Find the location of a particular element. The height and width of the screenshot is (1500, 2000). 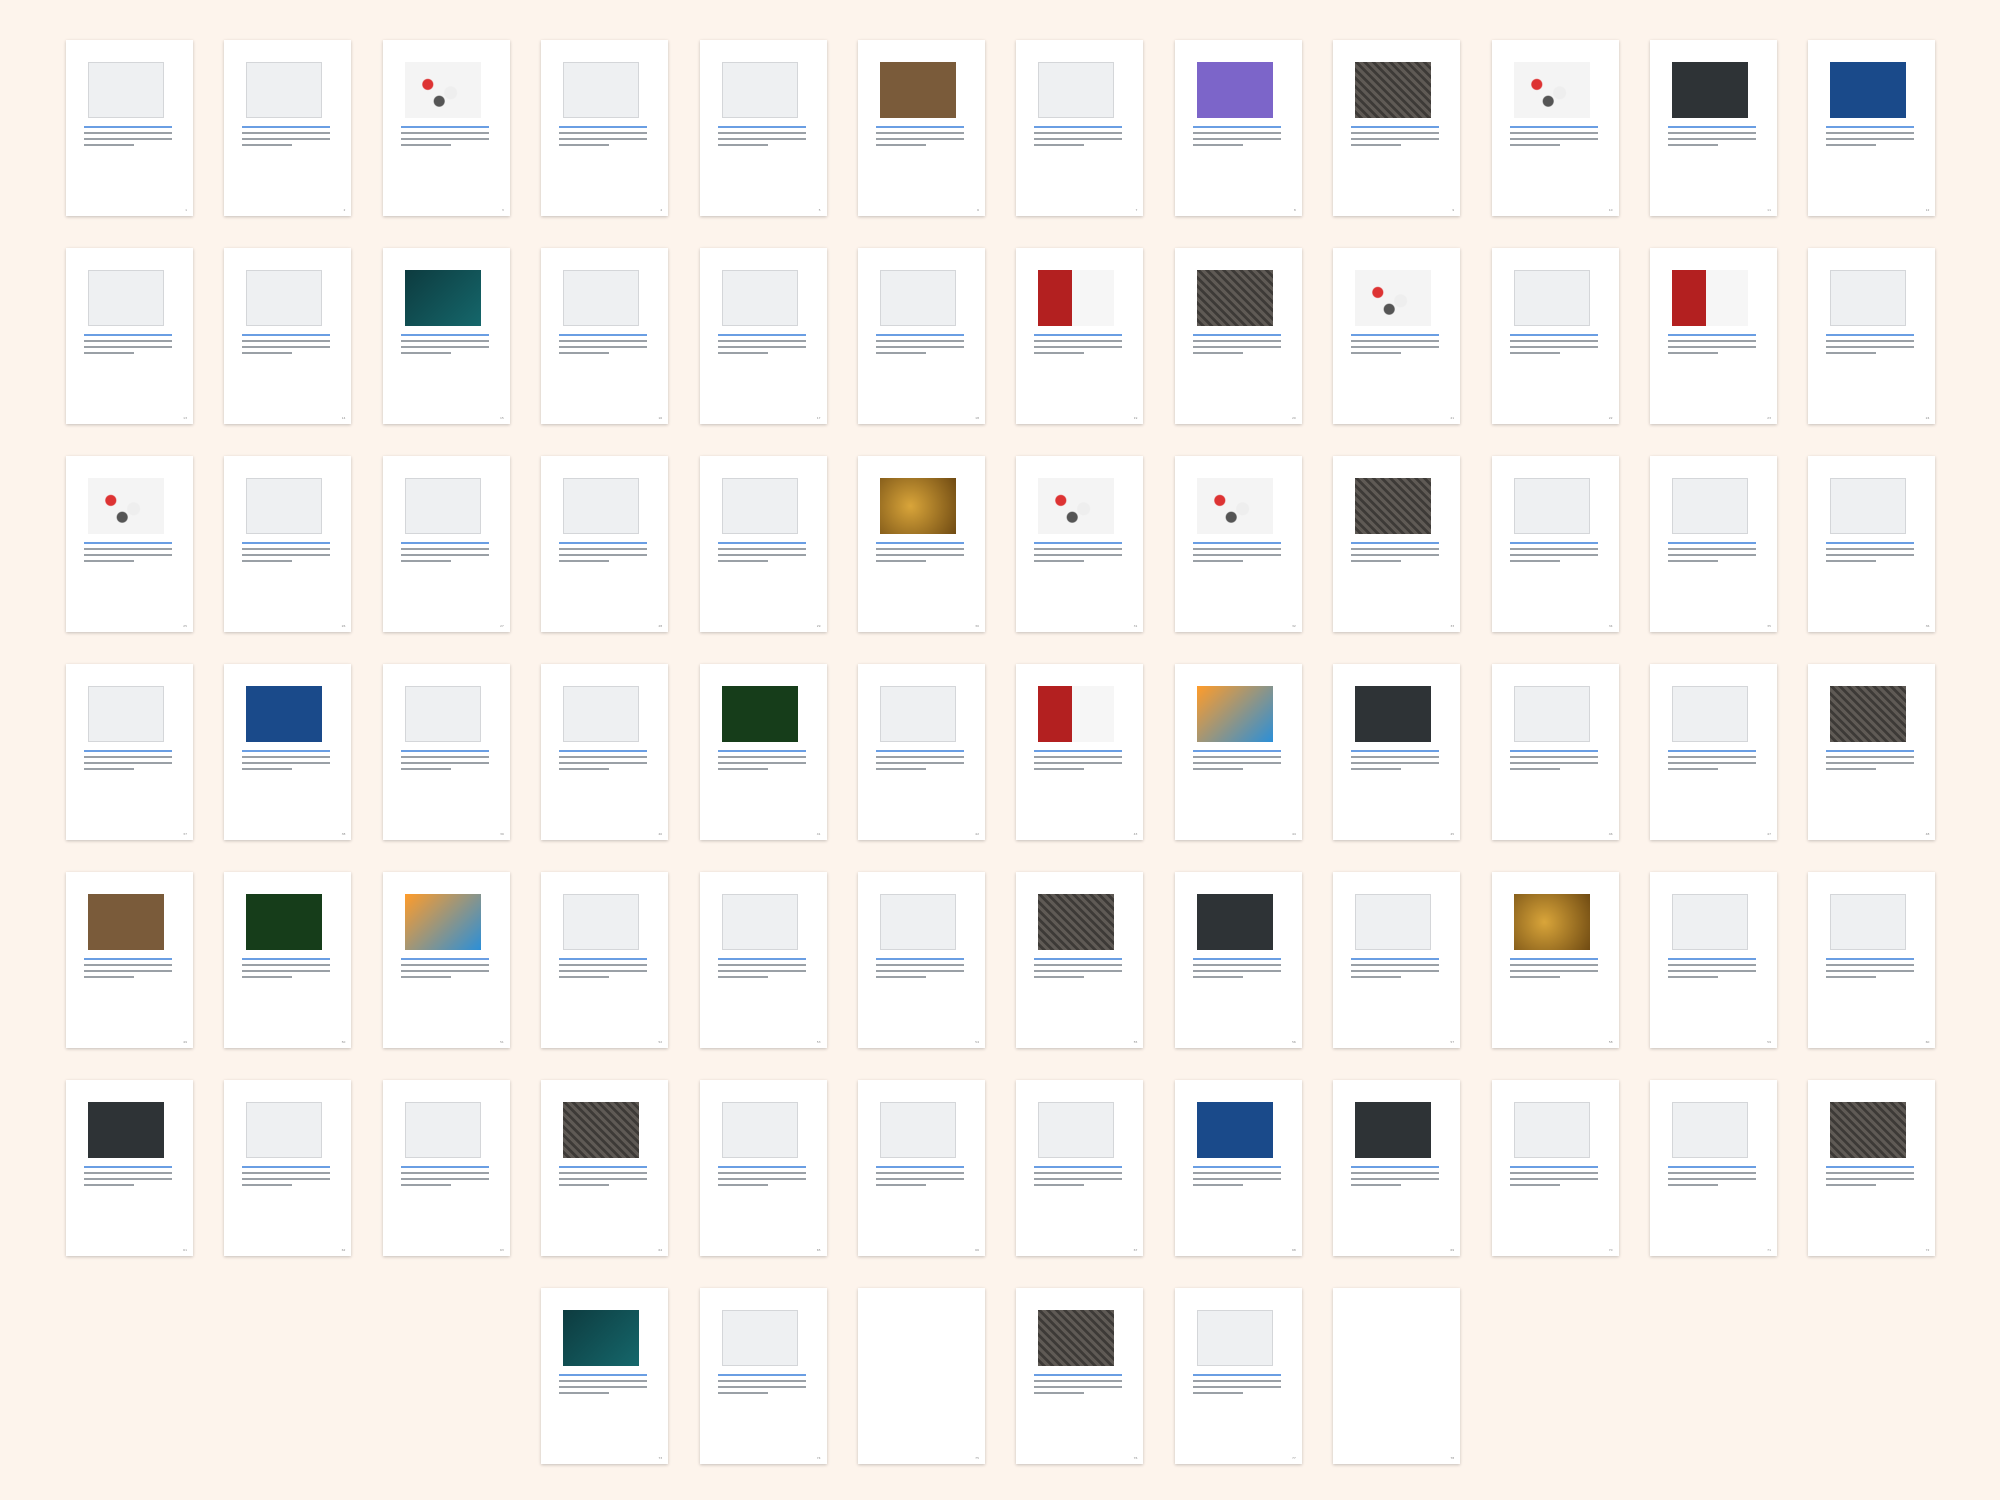

page-thumbnail: 4 is located at coordinates (605, 128).